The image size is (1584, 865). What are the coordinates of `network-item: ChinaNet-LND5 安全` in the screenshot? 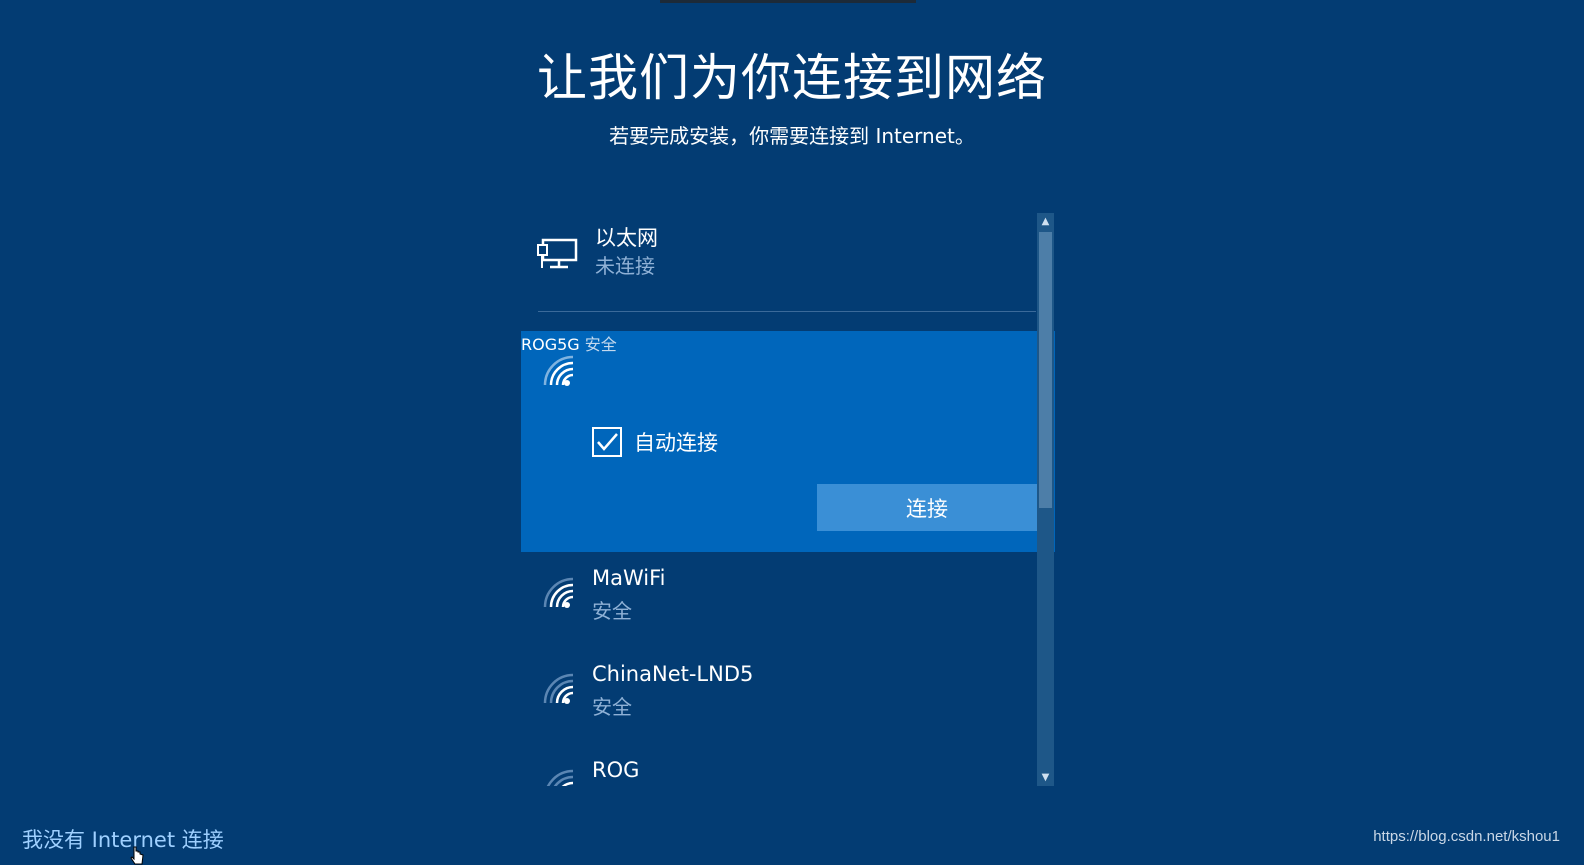 It's located at (779, 702).